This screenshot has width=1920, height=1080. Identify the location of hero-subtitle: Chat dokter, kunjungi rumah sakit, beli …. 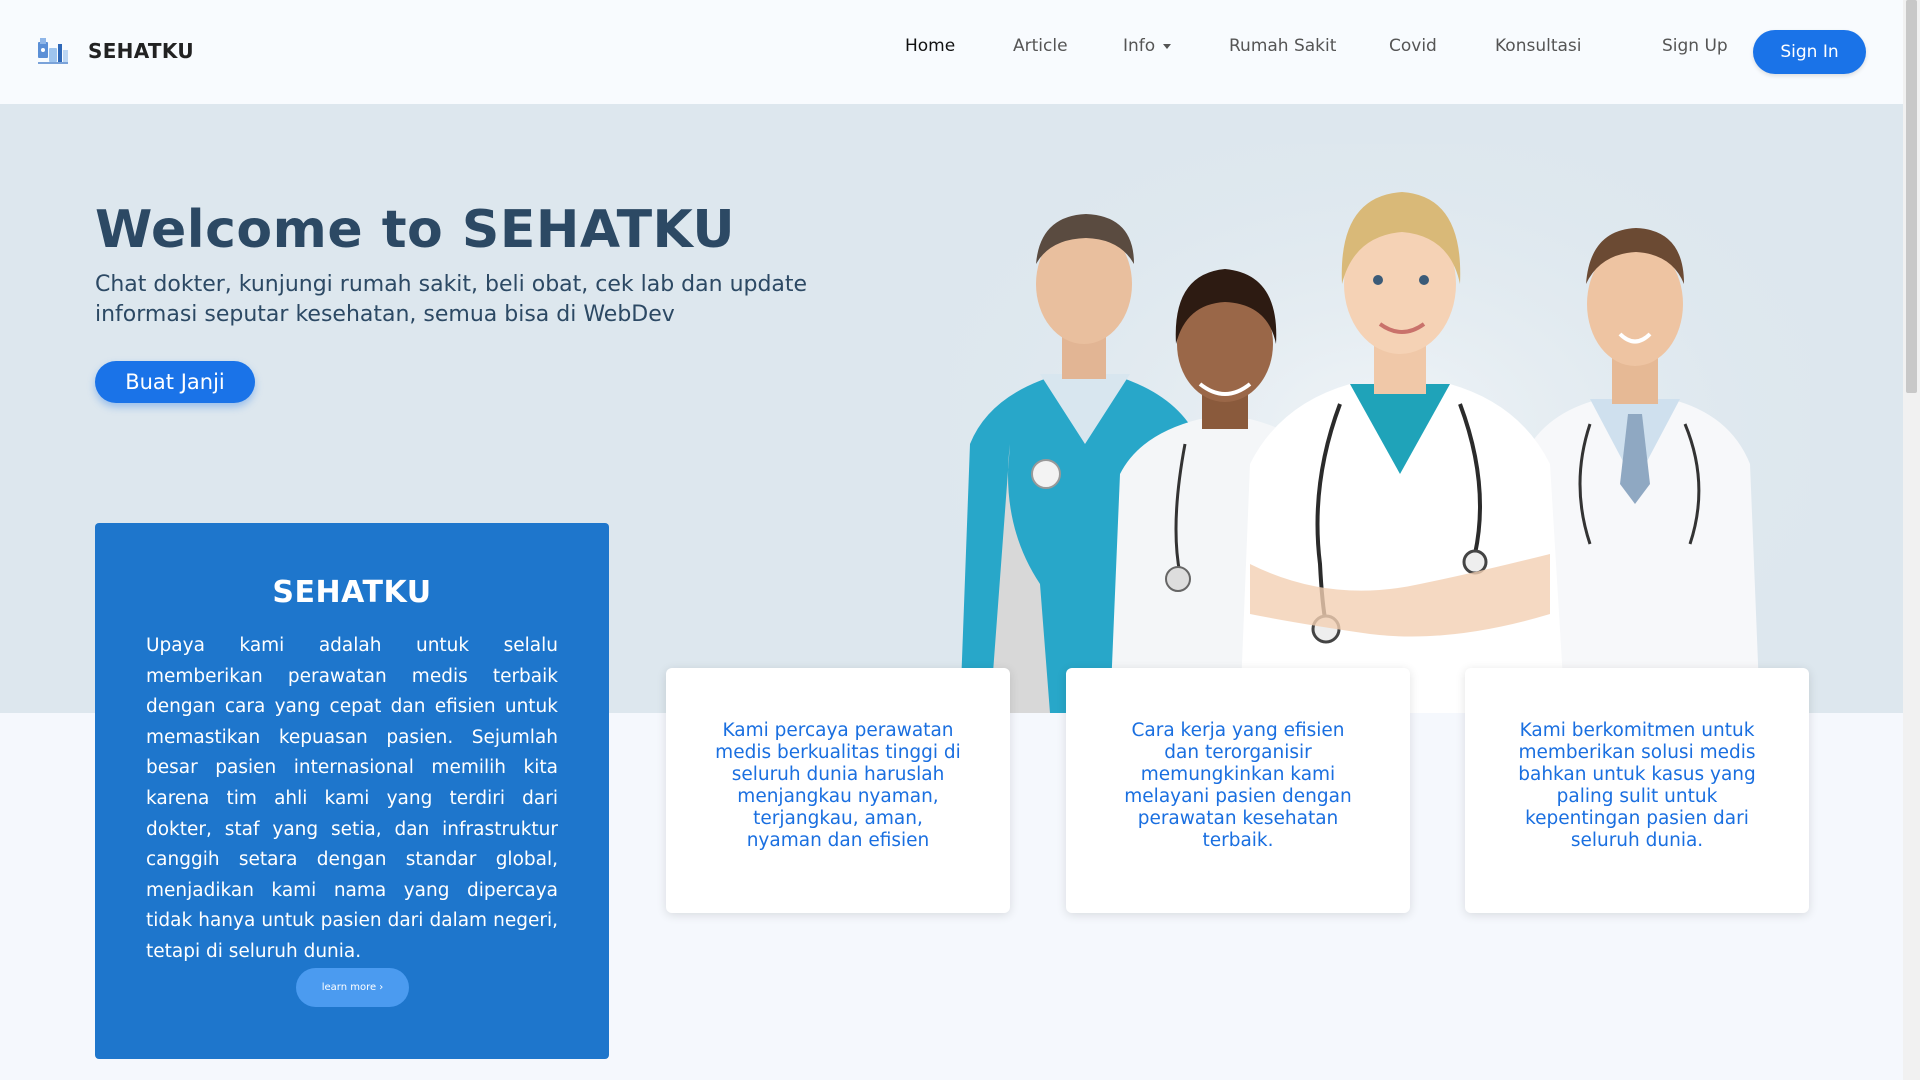
(451, 299).